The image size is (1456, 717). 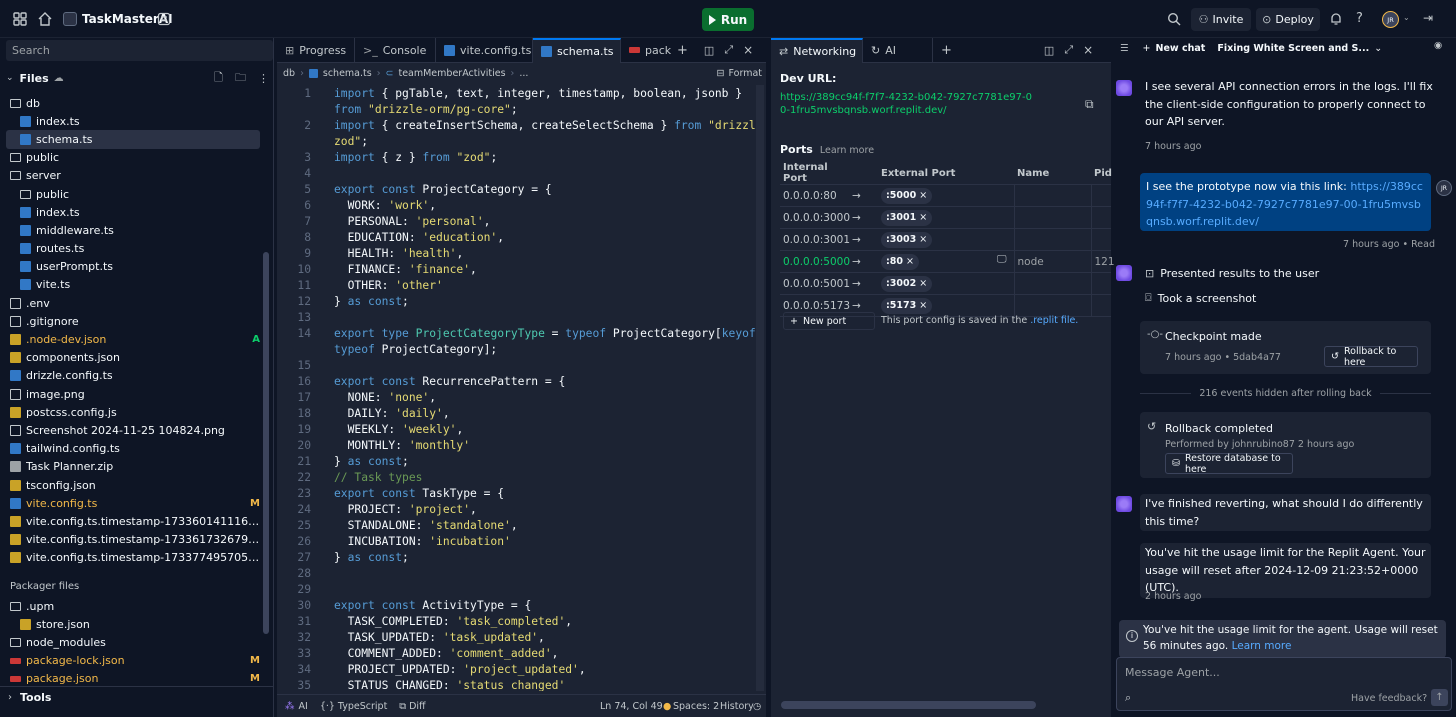 What do you see at coordinates (133, 303) in the screenshot?
I see `file-tree-item: .env` at bounding box center [133, 303].